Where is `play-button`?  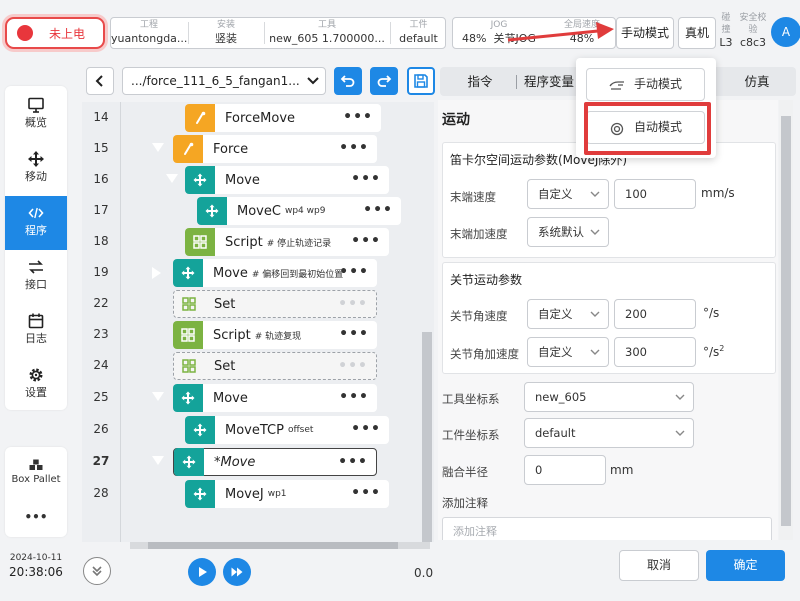
play-button is located at coordinates (202, 572).